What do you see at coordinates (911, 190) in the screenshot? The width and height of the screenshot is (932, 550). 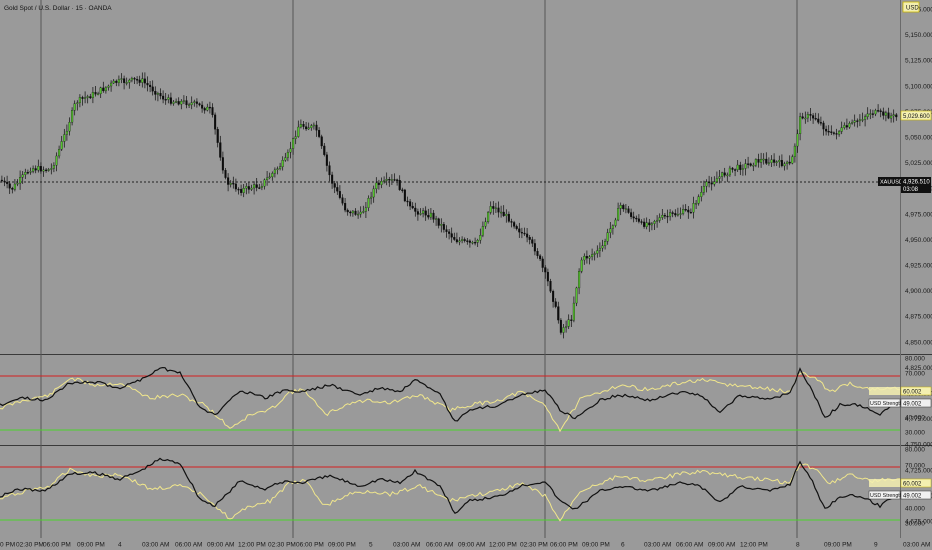 I see `crosshair-time: 03:08` at bounding box center [911, 190].